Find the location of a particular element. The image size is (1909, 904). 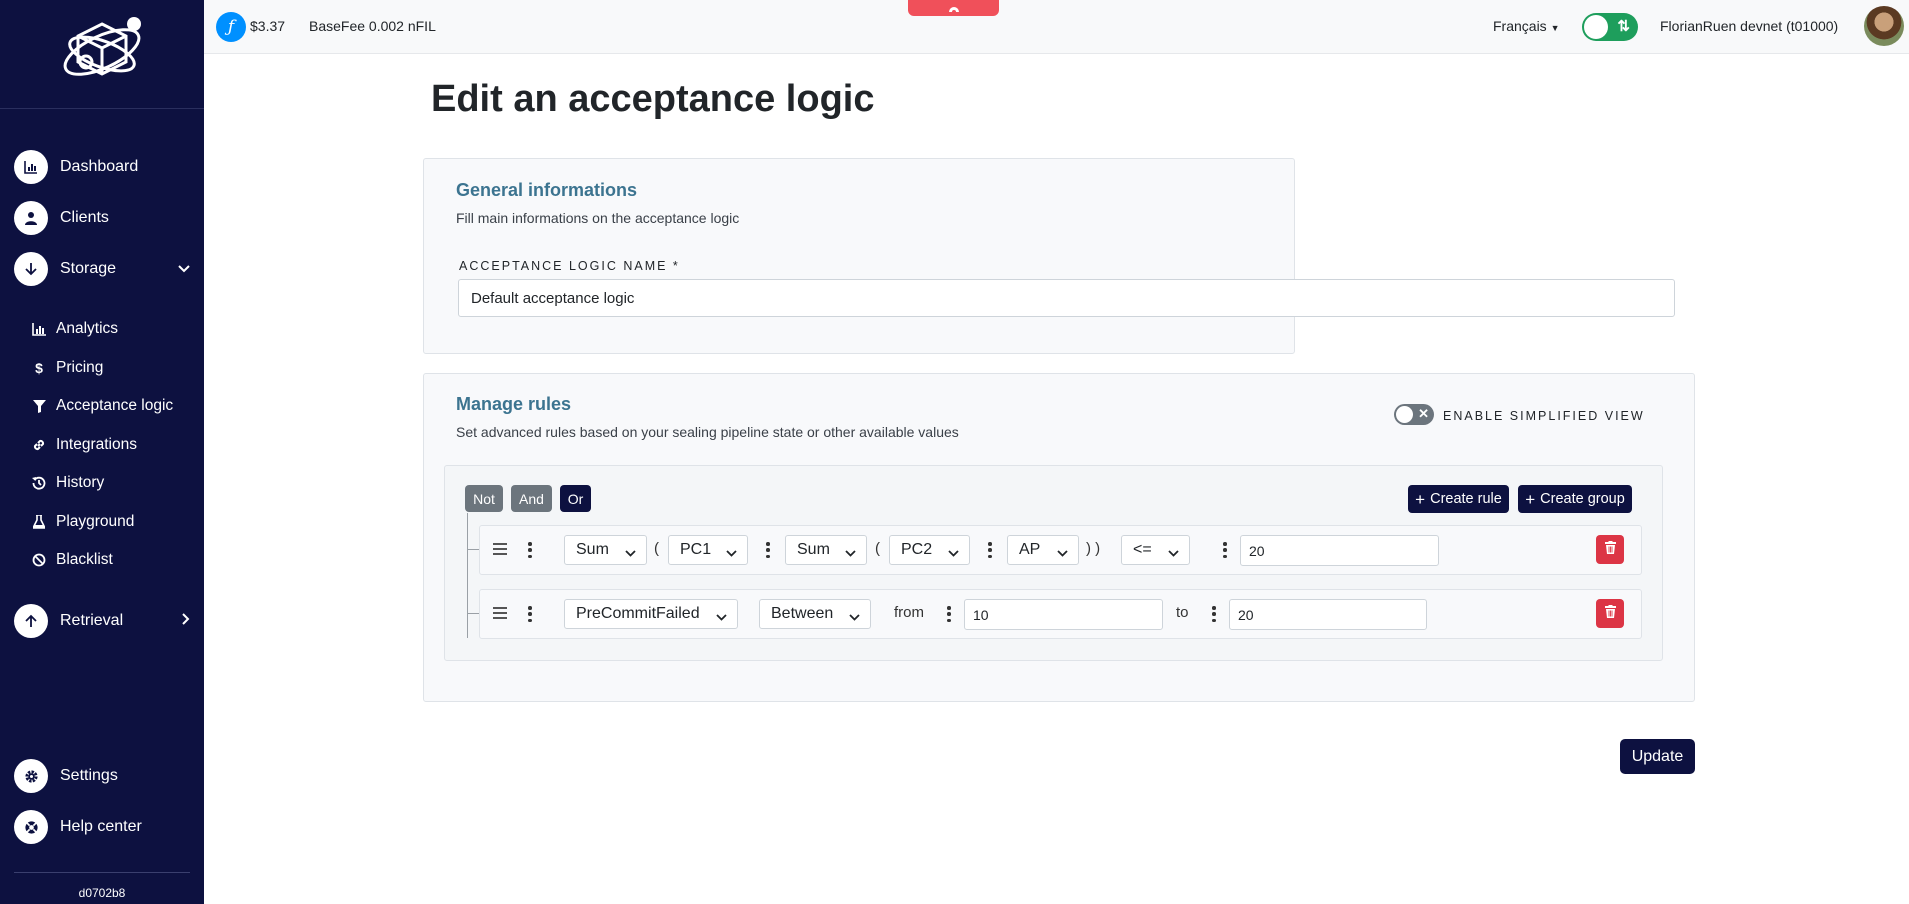

swap-arrows-icon: ⇅ is located at coordinates (1623, 26).